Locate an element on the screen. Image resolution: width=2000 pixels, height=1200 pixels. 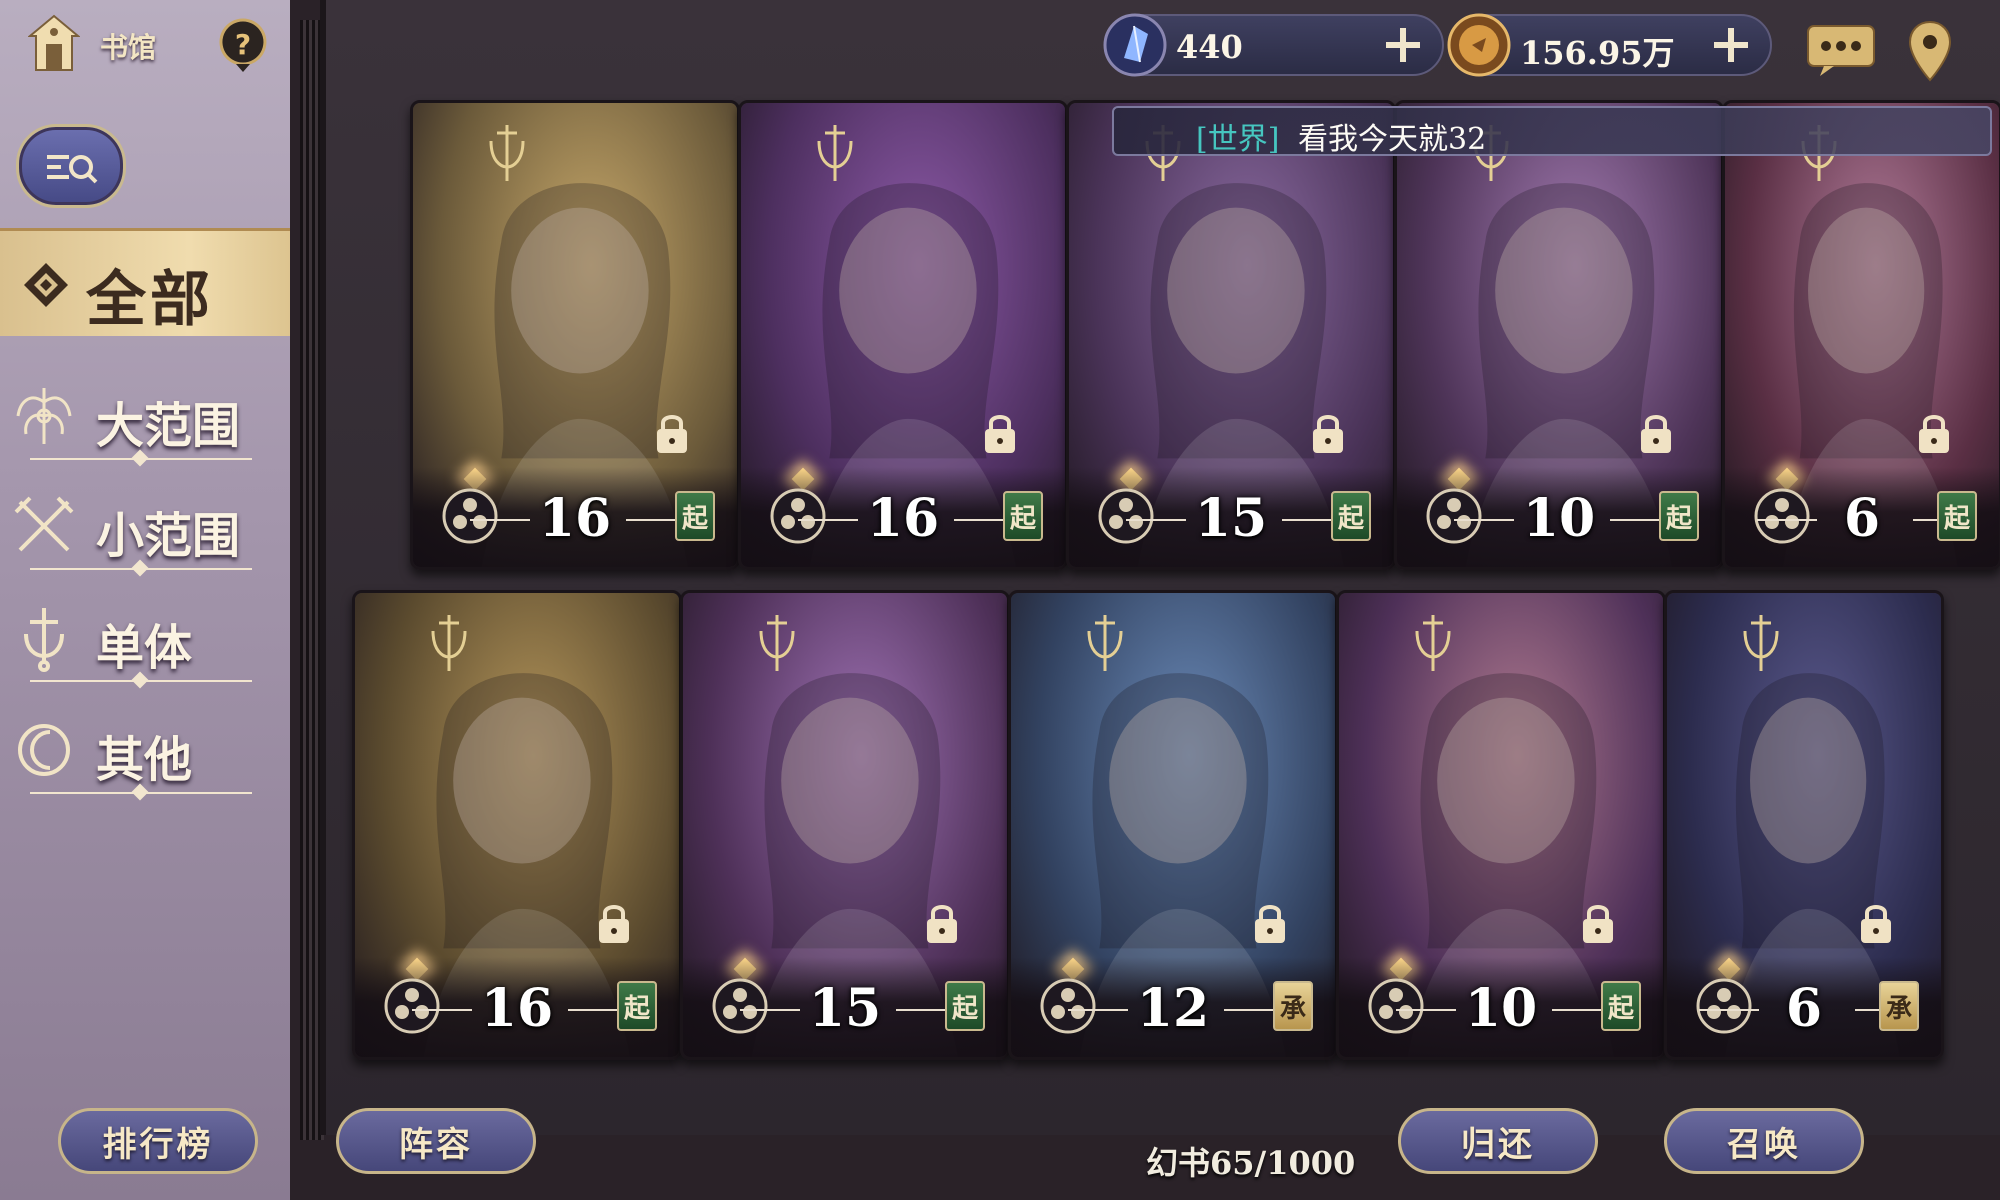
category-other: 其他 is located at coordinates (135, 761).